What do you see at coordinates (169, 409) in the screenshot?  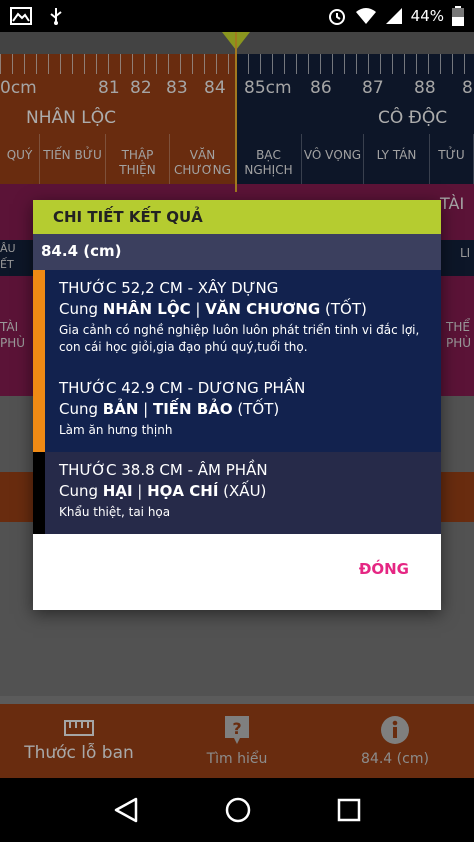 I see `item-cung: Cung BẢN | TIẾN BẢO (TỐT)` at bounding box center [169, 409].